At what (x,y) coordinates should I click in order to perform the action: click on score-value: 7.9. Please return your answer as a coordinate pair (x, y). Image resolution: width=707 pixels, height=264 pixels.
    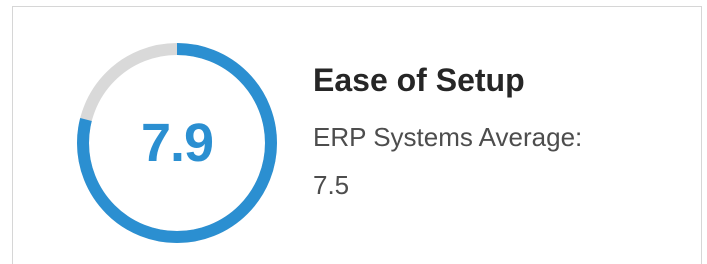
    Looking at the image, I should click on (177, 143).